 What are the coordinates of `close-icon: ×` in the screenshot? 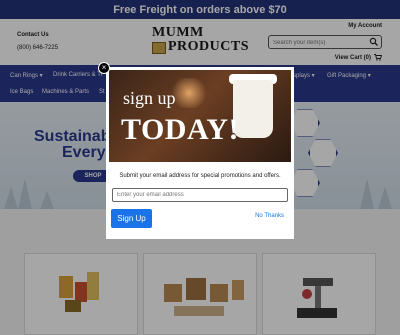 It's located at (104, 68).